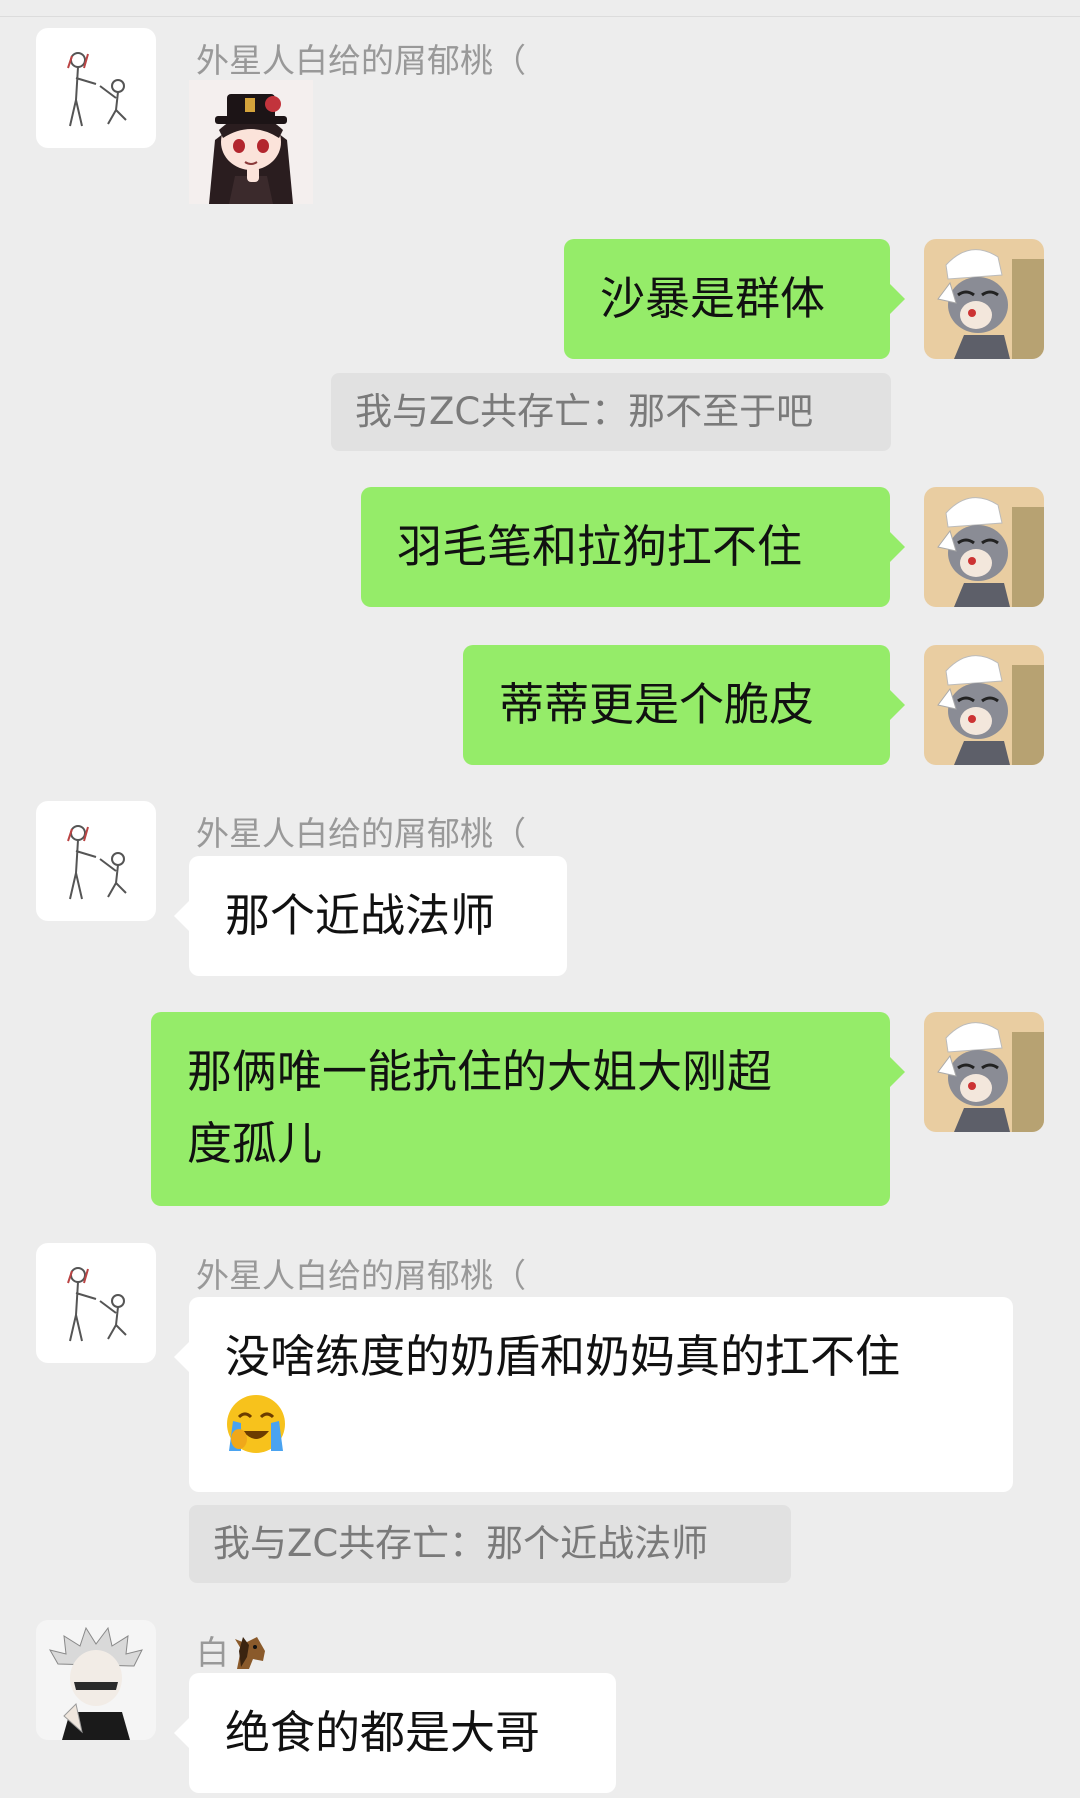 This screenshot has width=1080, height=1798. I want to click on message-text: 沙暴是群体, so click(713, 298).